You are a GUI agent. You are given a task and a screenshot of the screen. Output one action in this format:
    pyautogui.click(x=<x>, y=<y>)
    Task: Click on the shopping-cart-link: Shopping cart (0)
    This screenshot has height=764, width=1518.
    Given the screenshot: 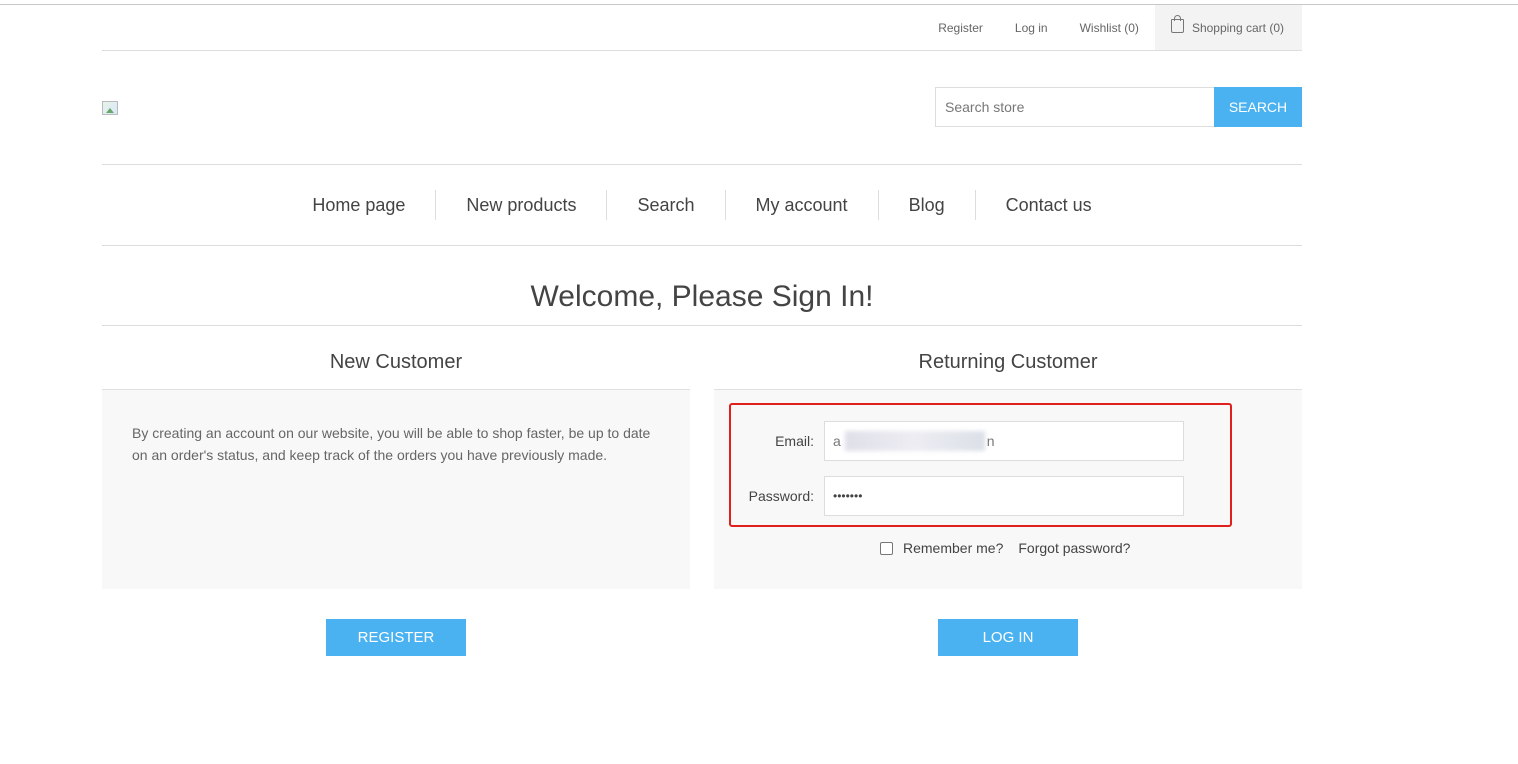 What is the action you would take?
    pyautogui.click(x=1228, y=27)
    